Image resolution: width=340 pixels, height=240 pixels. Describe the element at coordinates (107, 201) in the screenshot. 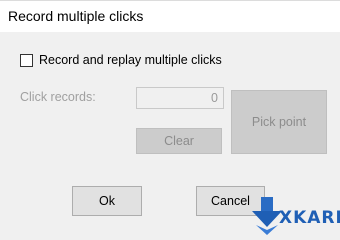

I see `ok-button: Ok` at that location.